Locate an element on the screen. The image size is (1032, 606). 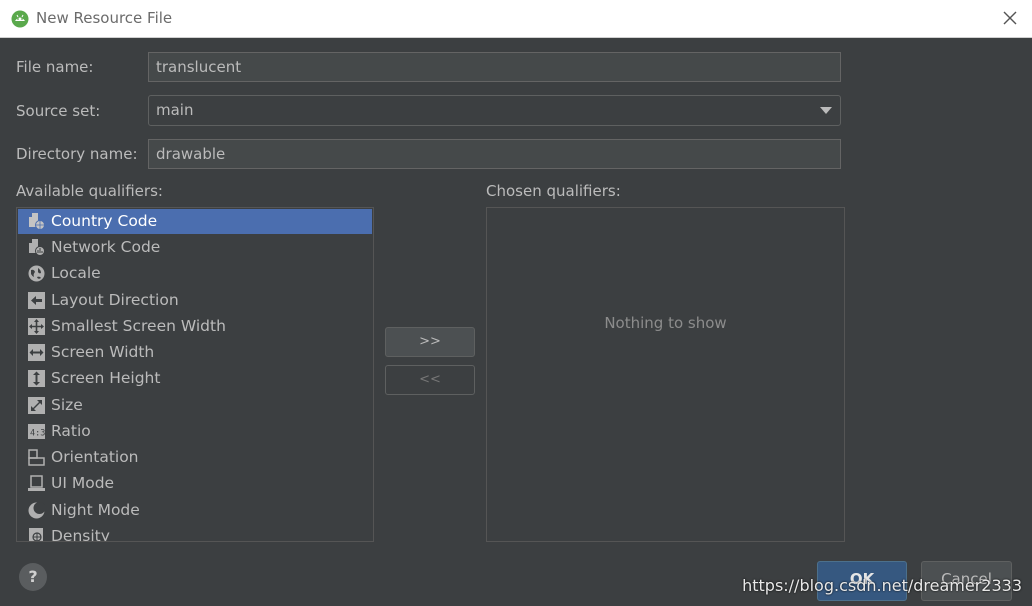
qualifier-label: Orientation is located at coordinates (95, 457).